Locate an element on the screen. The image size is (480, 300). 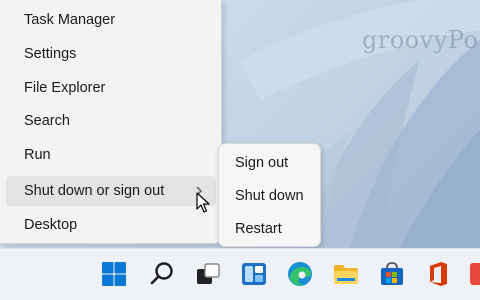
submenu-item-restart: Restart is located at coordinates (270, 229).